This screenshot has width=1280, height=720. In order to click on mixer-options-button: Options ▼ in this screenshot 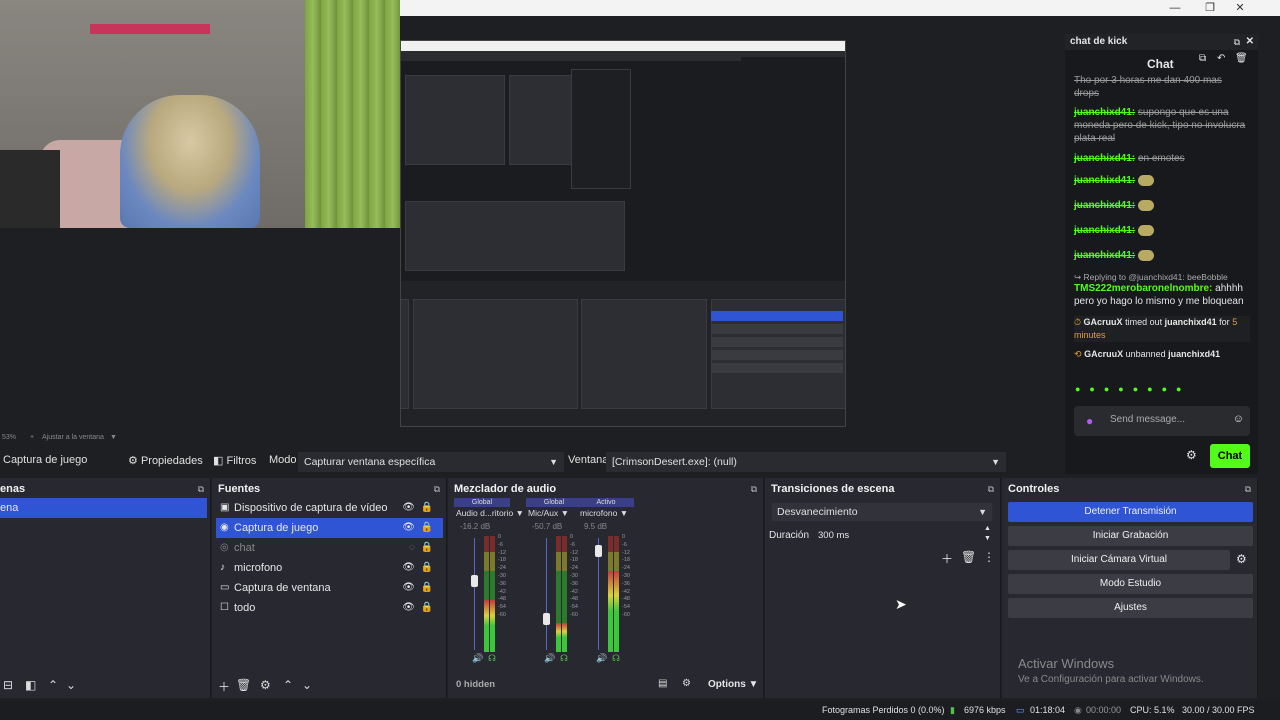, I will do `click(733, 684)`.